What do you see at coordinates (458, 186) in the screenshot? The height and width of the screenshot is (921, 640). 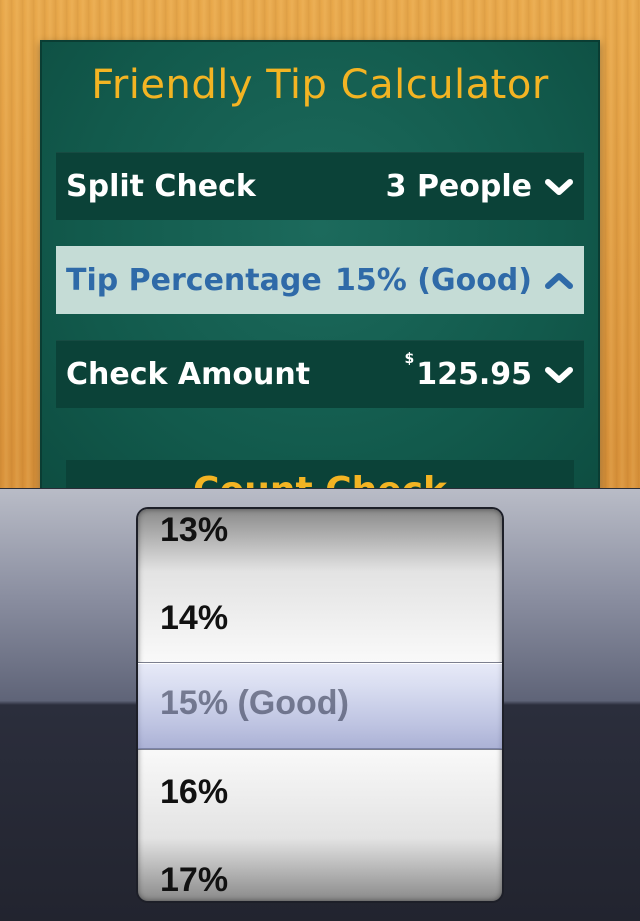 I see `split-check-value: 3 People` at bounding box center [458, 186].